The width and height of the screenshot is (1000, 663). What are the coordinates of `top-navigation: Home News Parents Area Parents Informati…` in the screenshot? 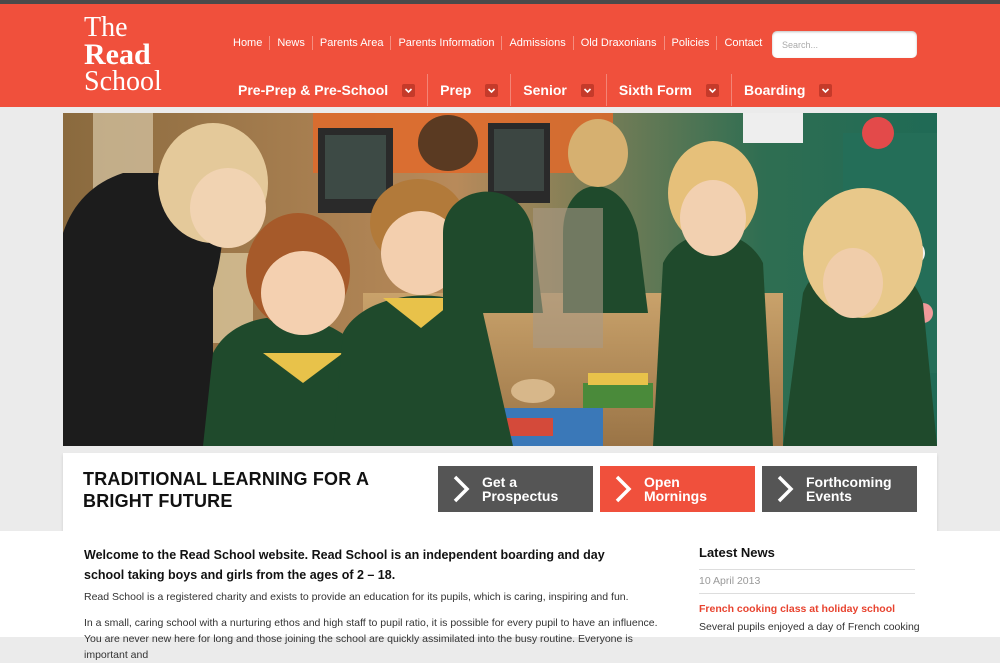 It's located at (497, 43).